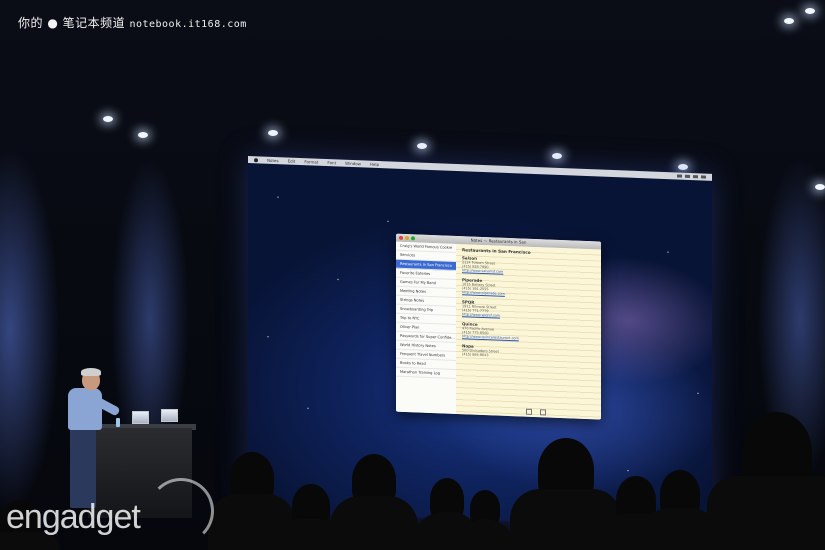 This screenshot has height=550, width=825. What do you see at coordinates (273, 160) in the screenshot?
I see `menu-item: Notes` at bounding box center [273, 160].